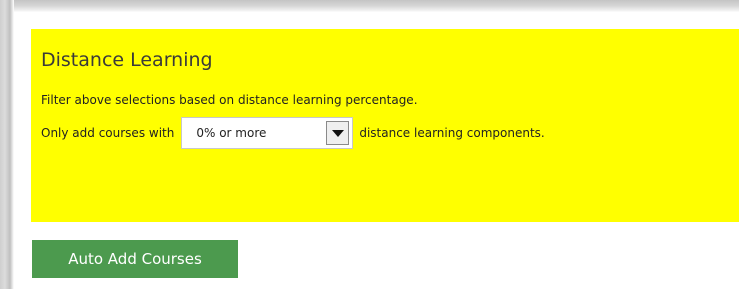 The image size is (739, 289). Describe the element at coordinates (127, 60) in the screenshot. I see `panel-title: Distance Learning` at that location.